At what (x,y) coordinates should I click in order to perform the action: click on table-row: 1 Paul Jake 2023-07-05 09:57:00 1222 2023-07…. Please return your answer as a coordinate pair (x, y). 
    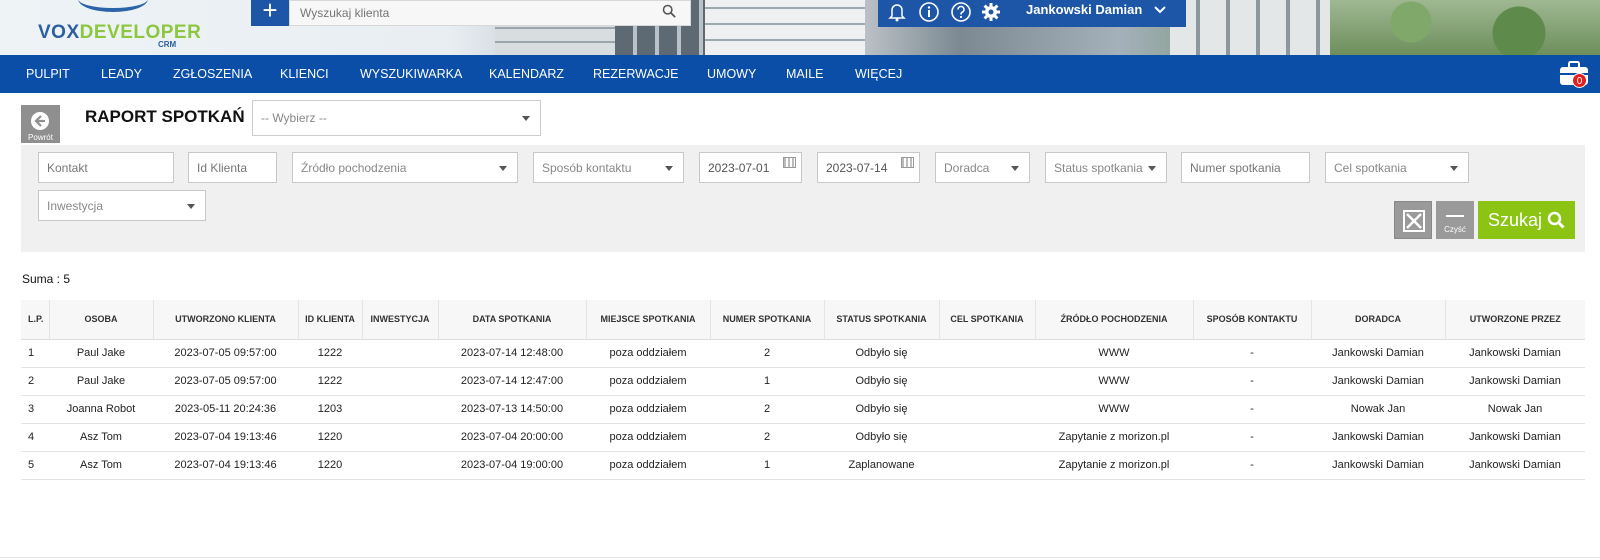
    Looking at the image, I should click on (803, 353).